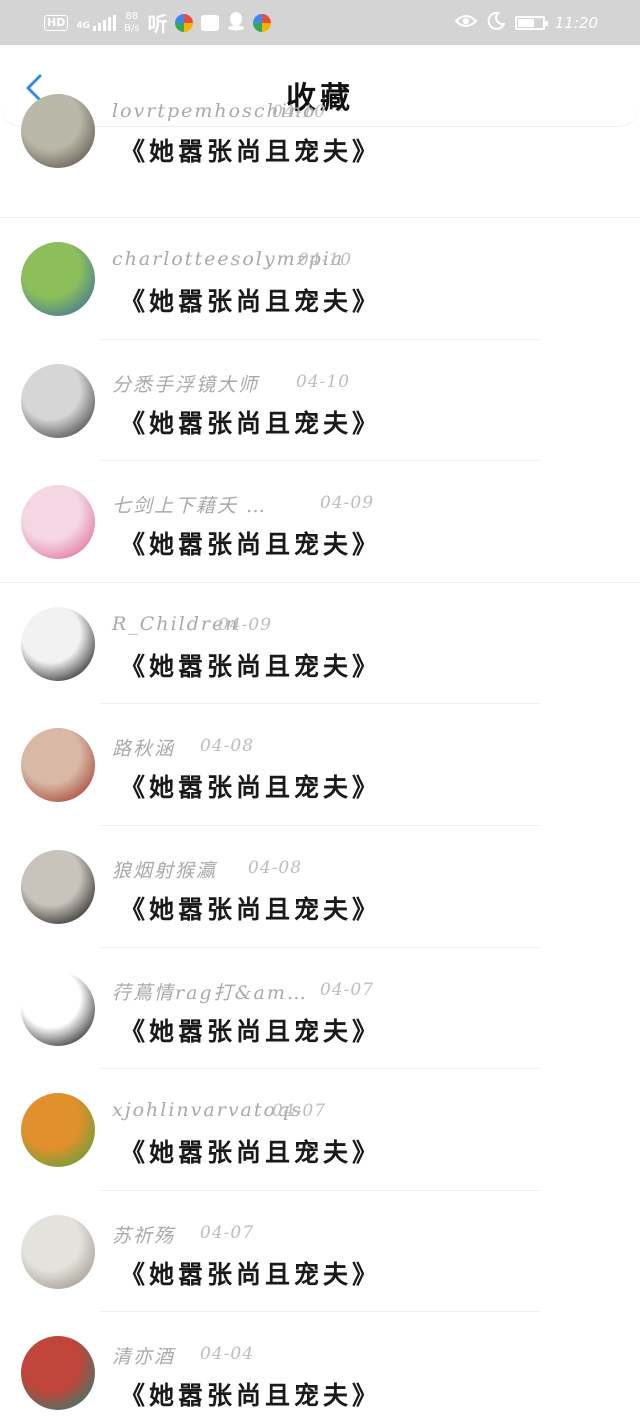 The width and height of the screenshot is (640, 1422). I want to click on list-item: 七剑上下藉夭 … 04-09 《她嚣张尚且宠夫》, so click(320, 522).